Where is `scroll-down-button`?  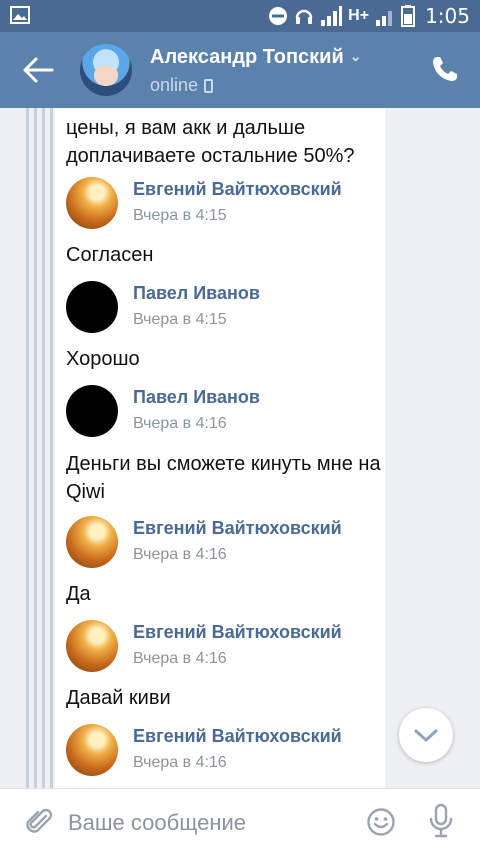 scroll-down-button is located at coordinates (426, 735).